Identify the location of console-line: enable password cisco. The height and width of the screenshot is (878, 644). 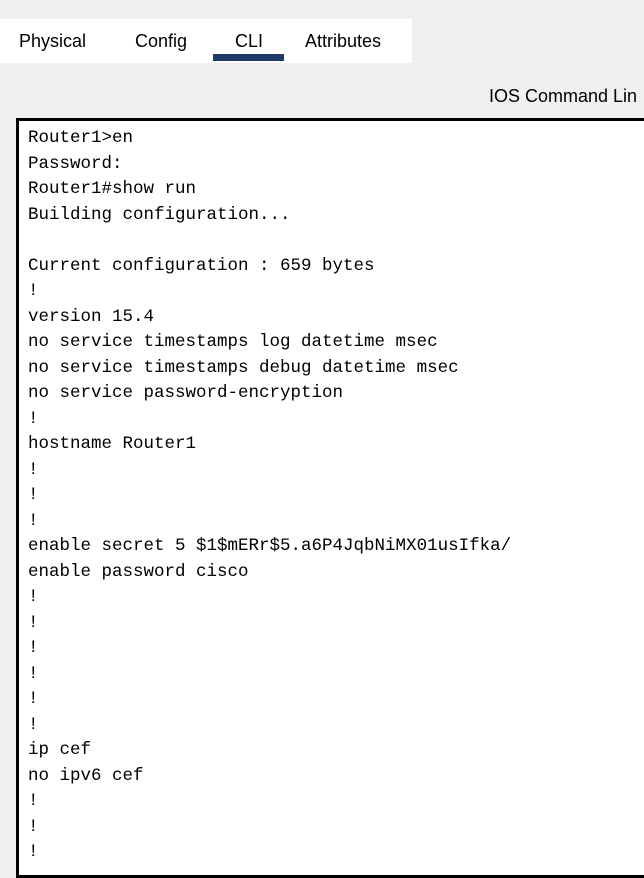
(138, 571).